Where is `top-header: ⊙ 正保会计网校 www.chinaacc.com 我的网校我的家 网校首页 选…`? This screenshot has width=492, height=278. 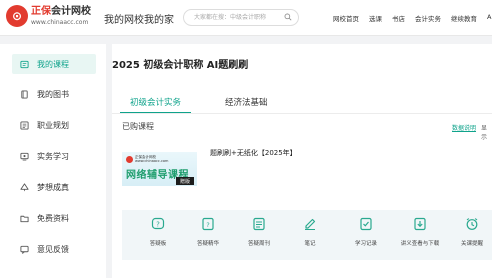 top-header: ⊙ 正保会计网校 www.chinaacc.com 我的网校我的家 网校首页 选… is located at coordinates (246, 18).